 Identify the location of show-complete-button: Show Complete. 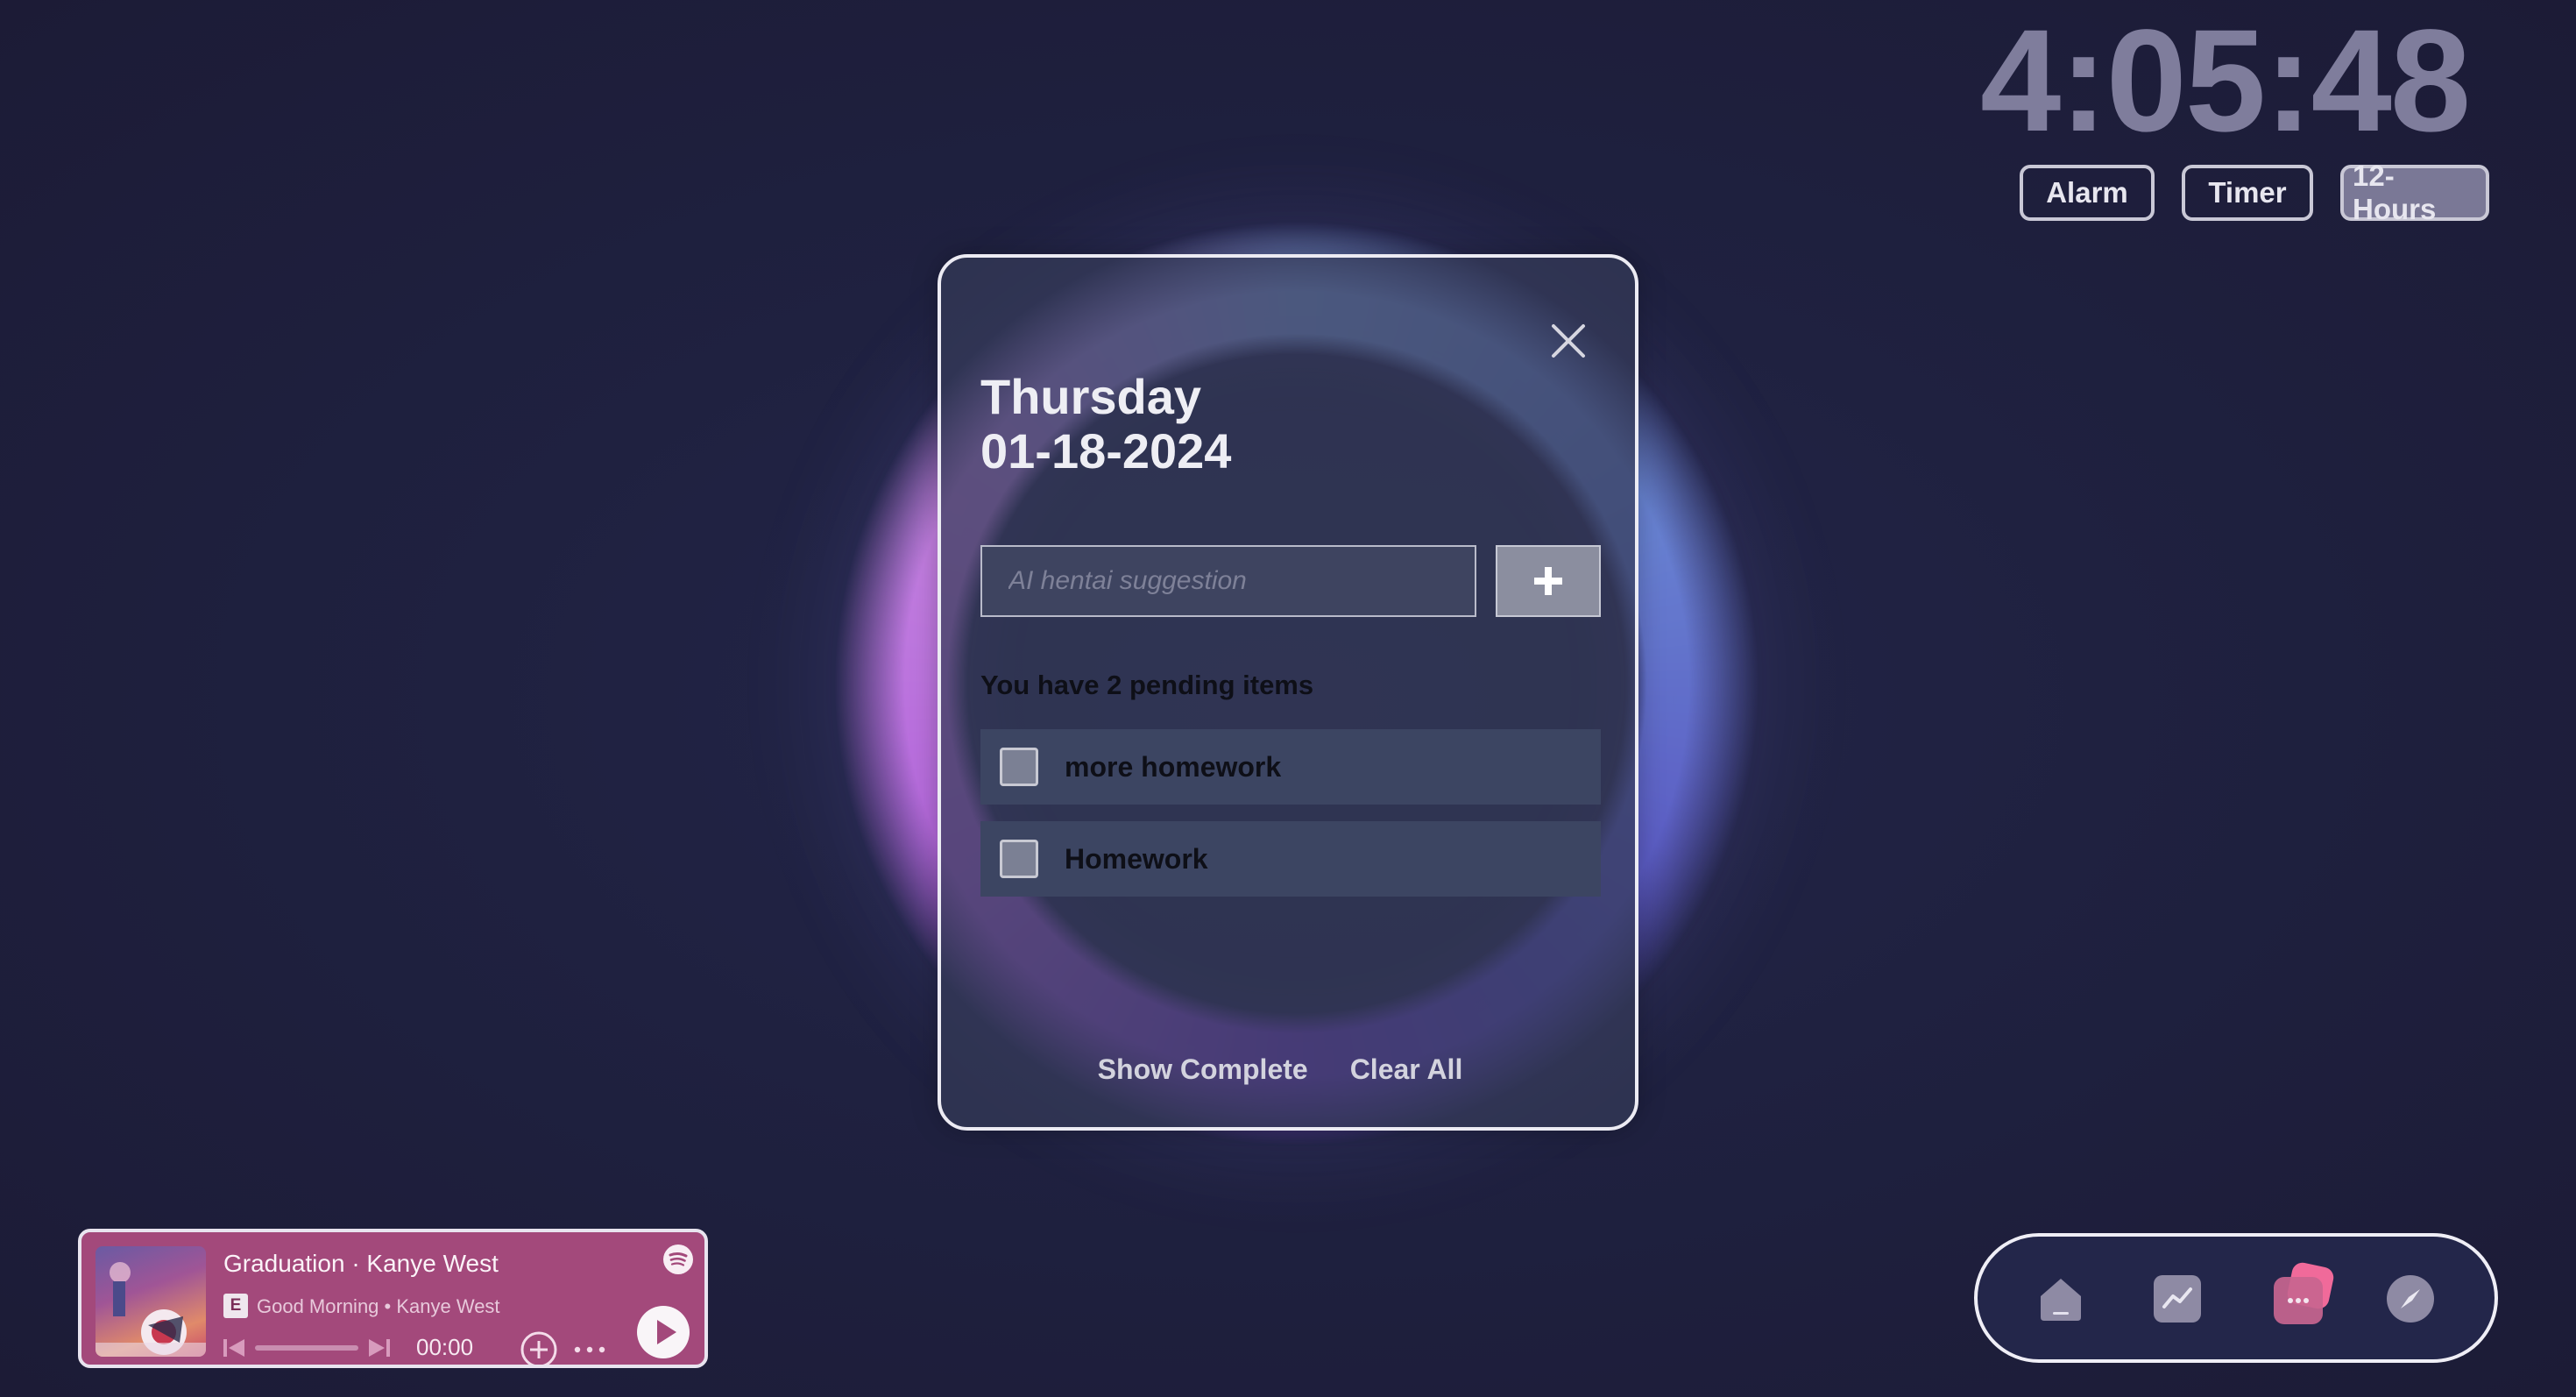
(1203, 1069).